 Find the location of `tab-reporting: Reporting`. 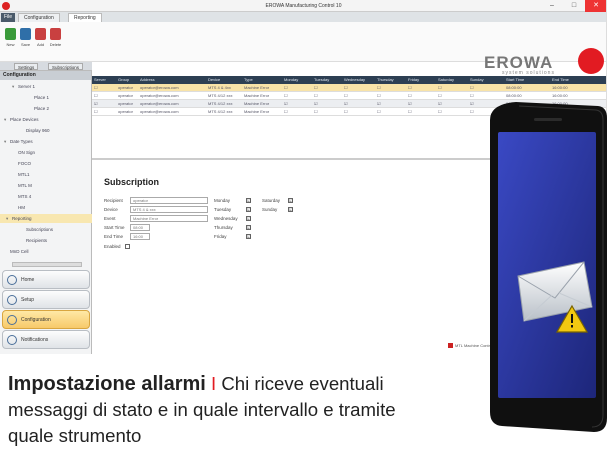

tab-reporting: Reporting is located at coordinates (85, 17).